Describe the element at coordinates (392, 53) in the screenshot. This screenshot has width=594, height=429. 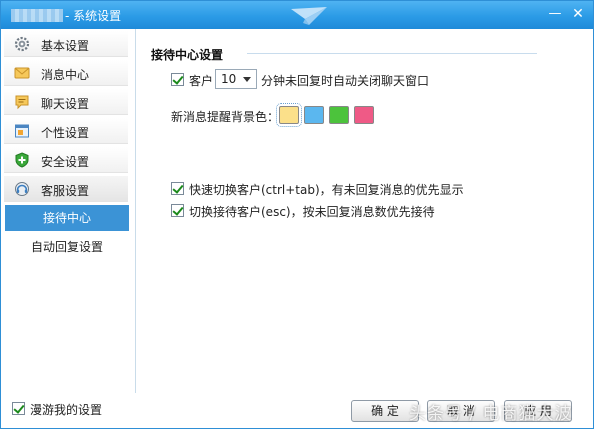
I see `section-divider` at that location.